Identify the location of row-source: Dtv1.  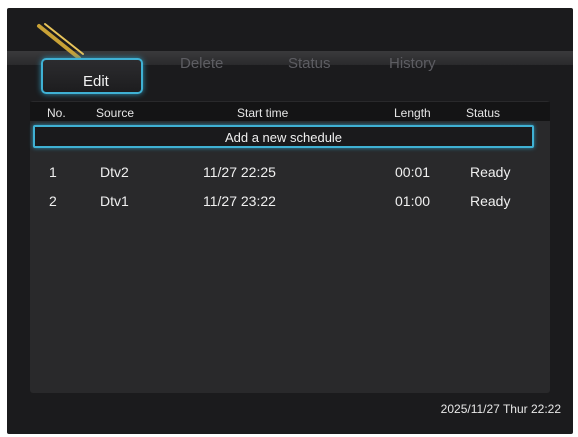
(114, 201).